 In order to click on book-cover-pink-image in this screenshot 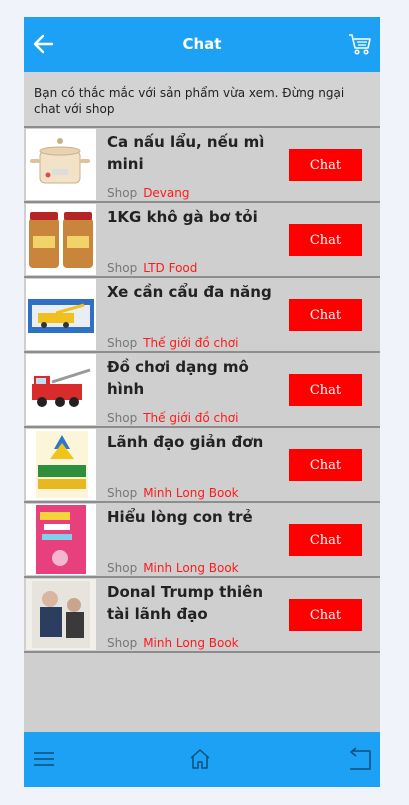, I will do `click(61, 539)`.